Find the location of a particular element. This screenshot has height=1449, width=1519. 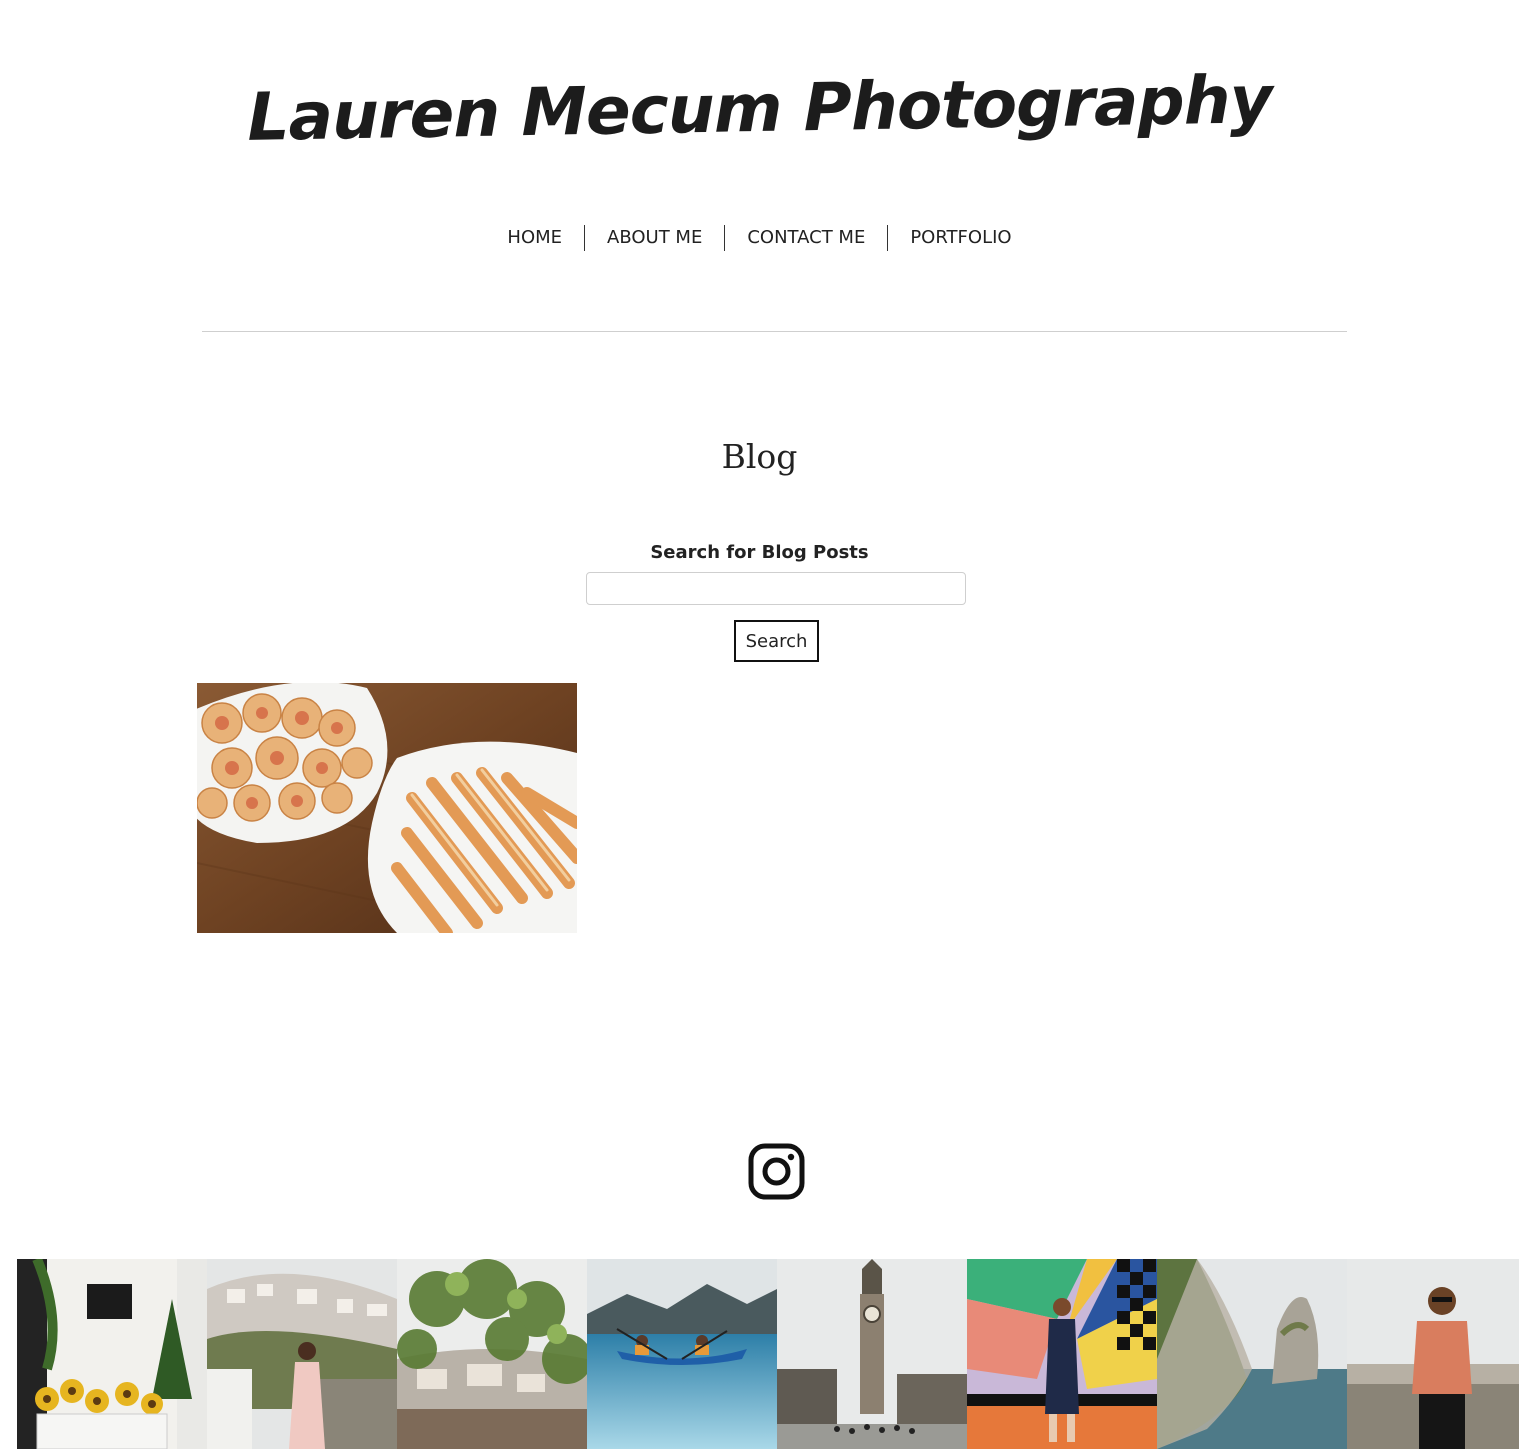

instagram-photo-flowers-storefront is located at coordinates (112, 1354).